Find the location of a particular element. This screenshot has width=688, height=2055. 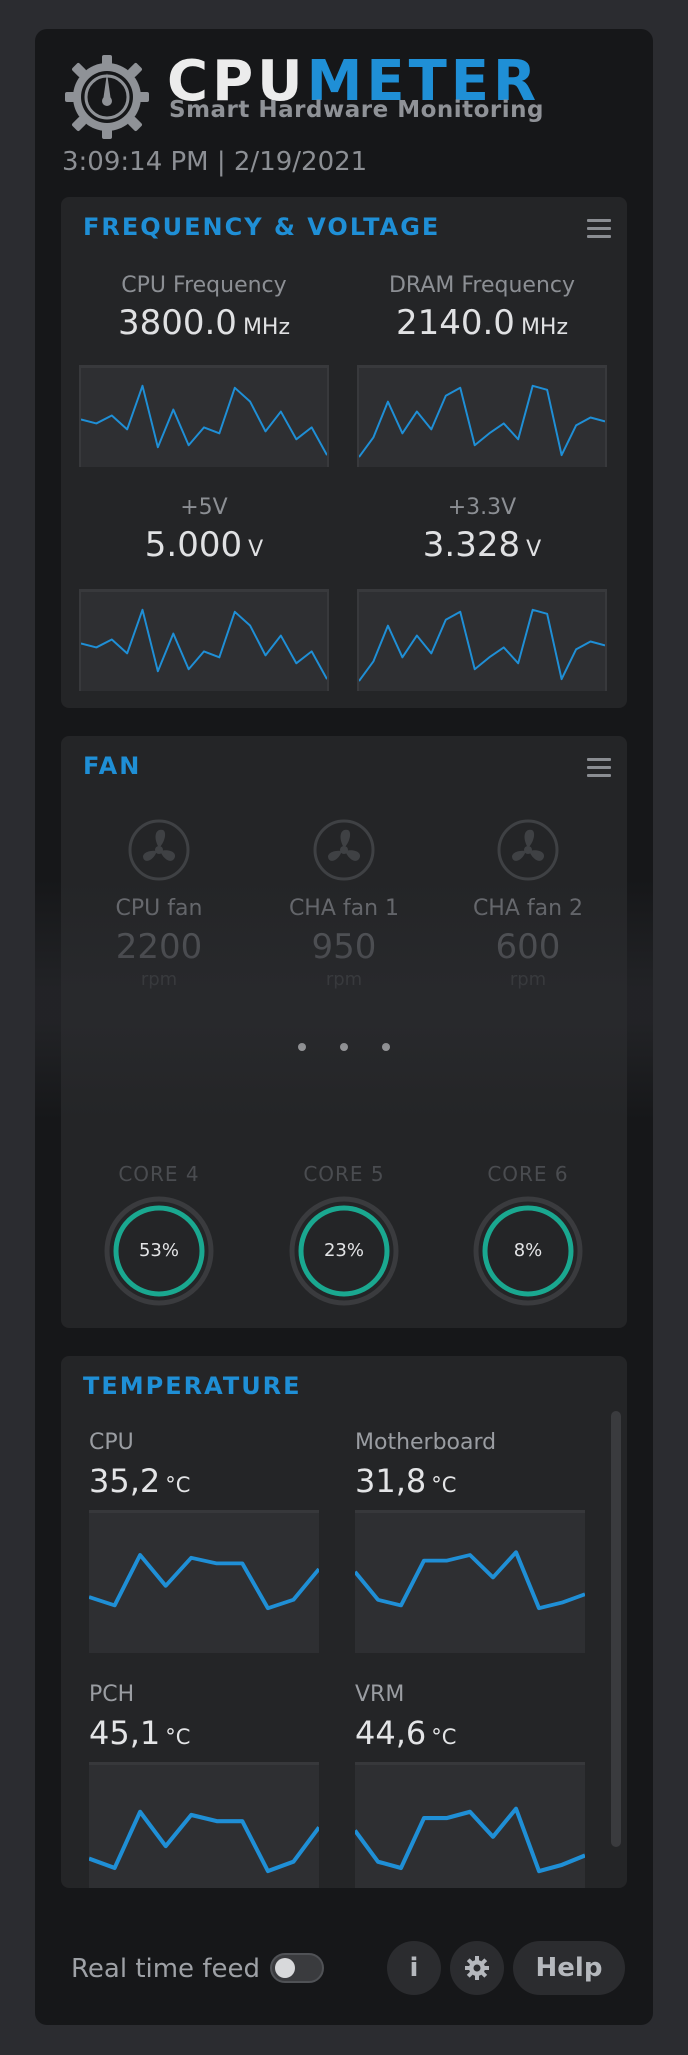

core-label: CORE 6 is located at coordinates (528, 1174).